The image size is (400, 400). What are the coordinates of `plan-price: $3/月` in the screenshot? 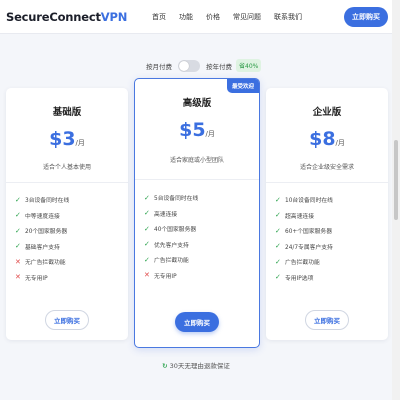 It's located at (67, 139).